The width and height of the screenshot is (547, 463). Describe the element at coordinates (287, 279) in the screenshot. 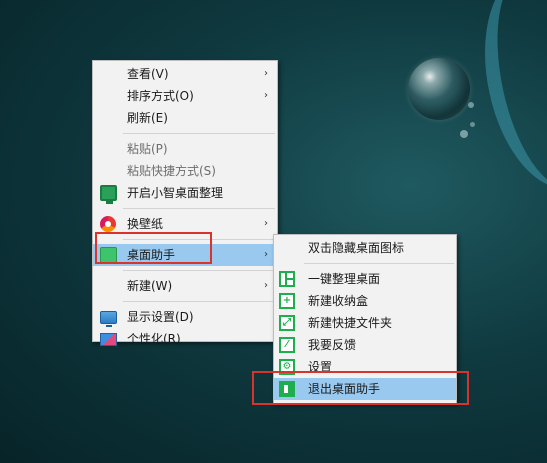

I see `organize-icon` at that location.